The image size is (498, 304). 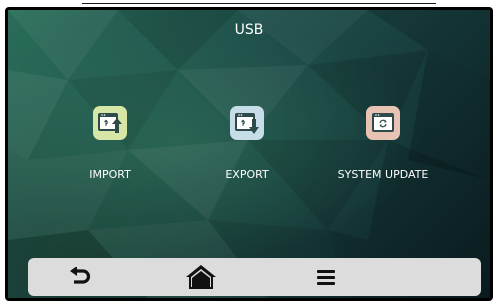 I want to click on usb-export-icon, so click(x=247, y=123).